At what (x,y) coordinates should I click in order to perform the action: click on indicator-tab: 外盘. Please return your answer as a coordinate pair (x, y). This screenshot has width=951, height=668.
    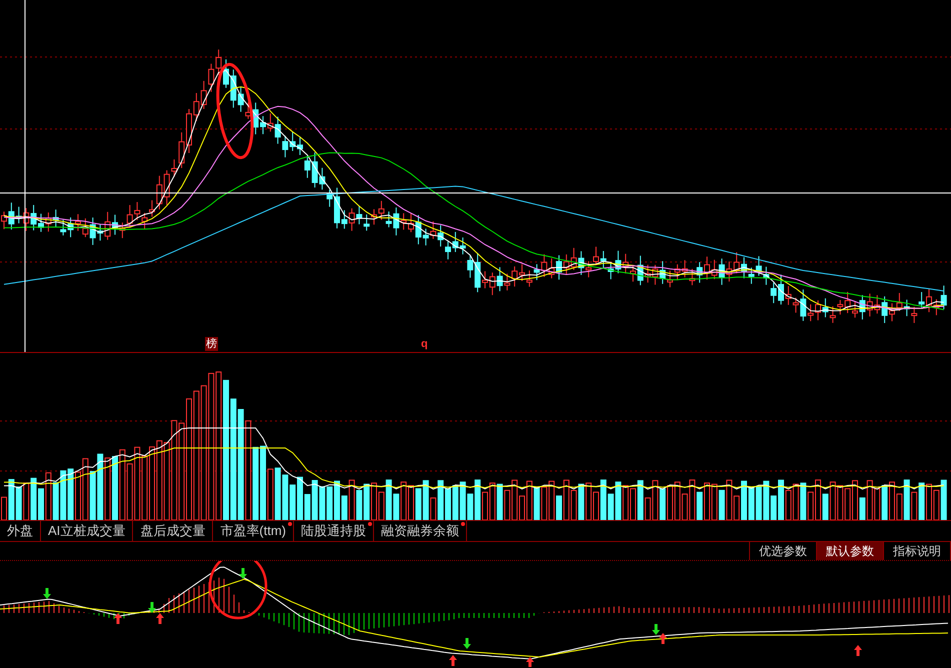
    Looking at the image, I should click on (20, 531).